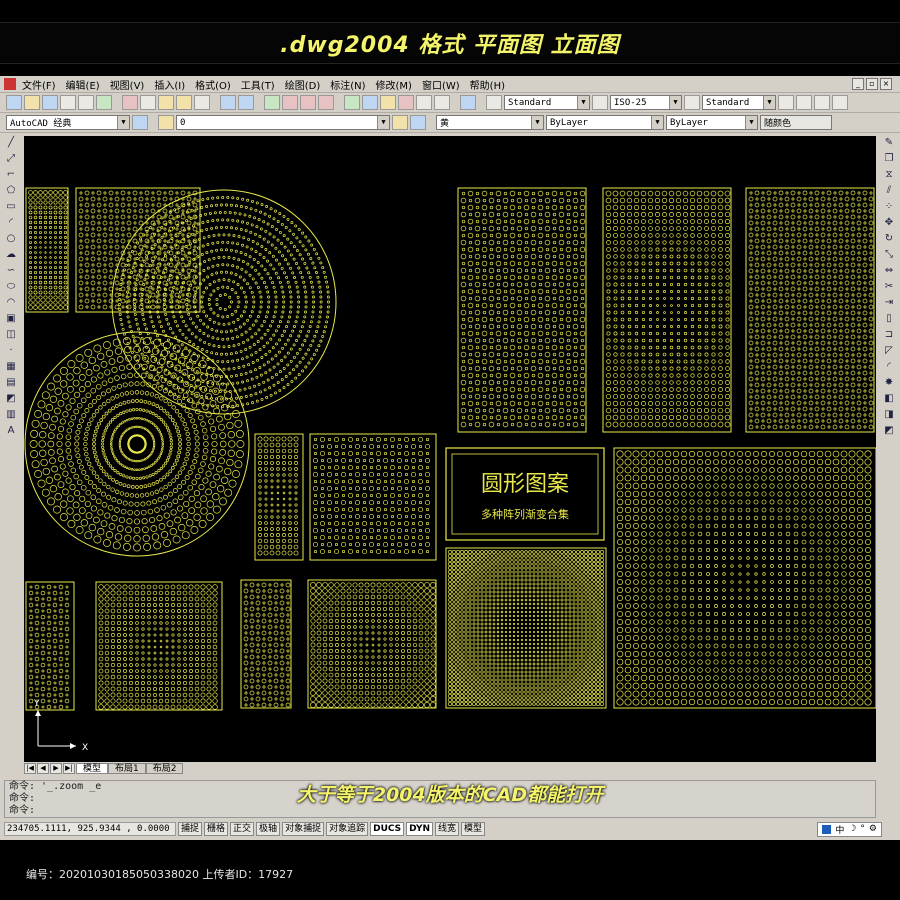 Image resolution: width=900 pixels, height=900 pixels. What do you see at coordinates (889, 143) in the screenshot?
I see `erase-icon: ✎` at bounding box center [889, 143].